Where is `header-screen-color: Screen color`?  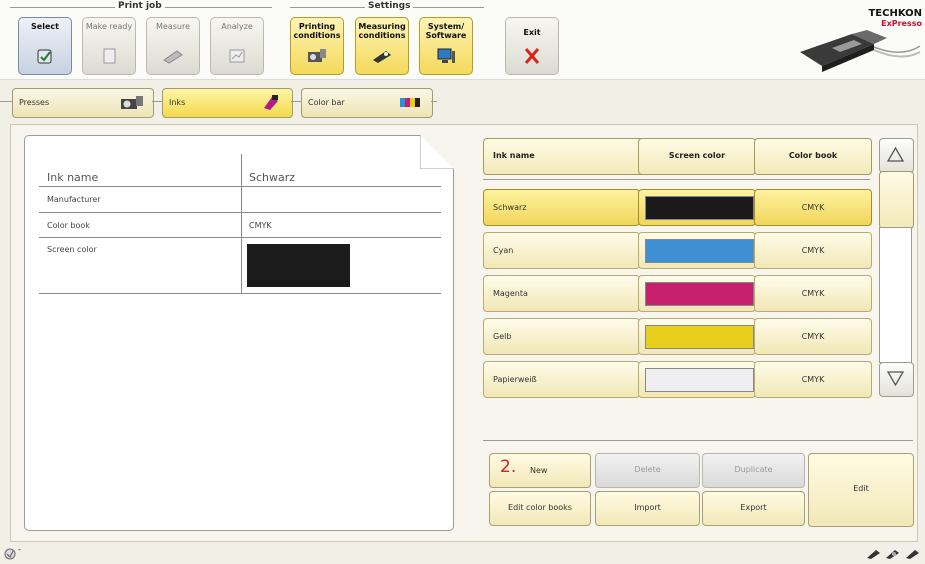 header-screen-color: Screen color is located at coordinates (697, 156).